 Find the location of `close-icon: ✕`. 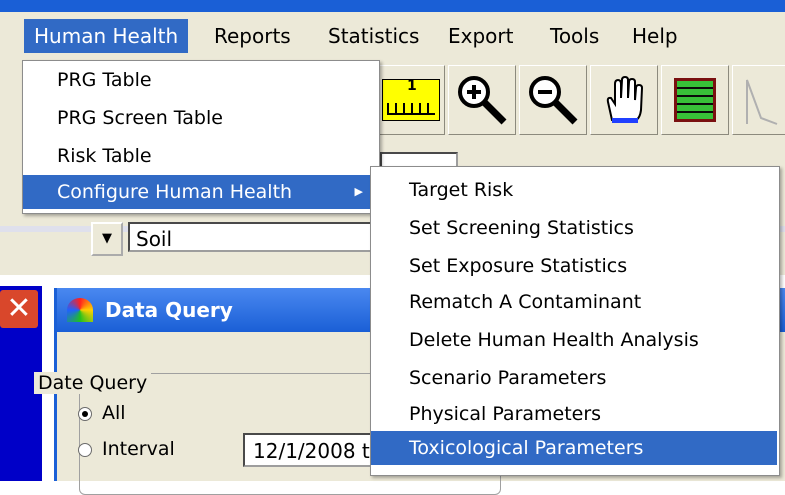

close-icon: ✕ is located at coordinates (19, 309).